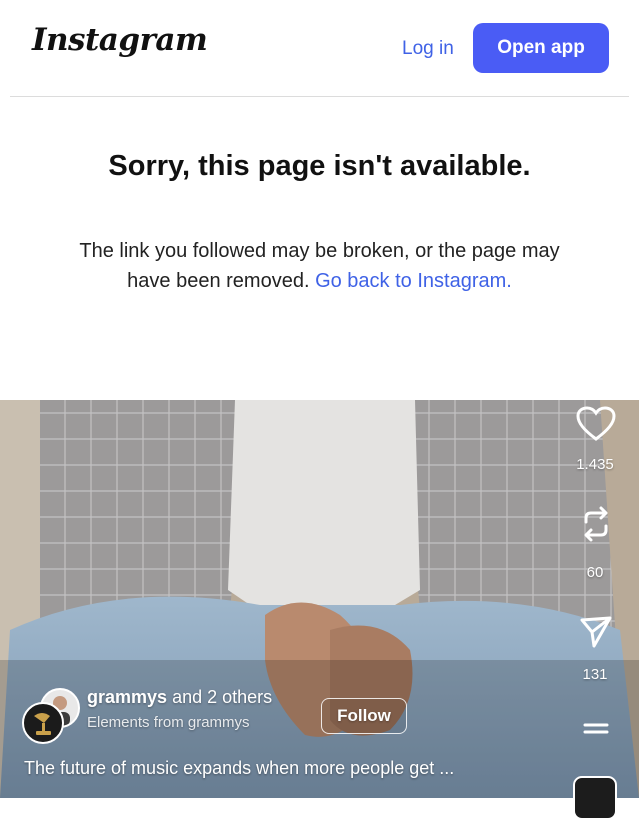 The image size is (639, 820). I want to click on send-icon, so click(596, 632).